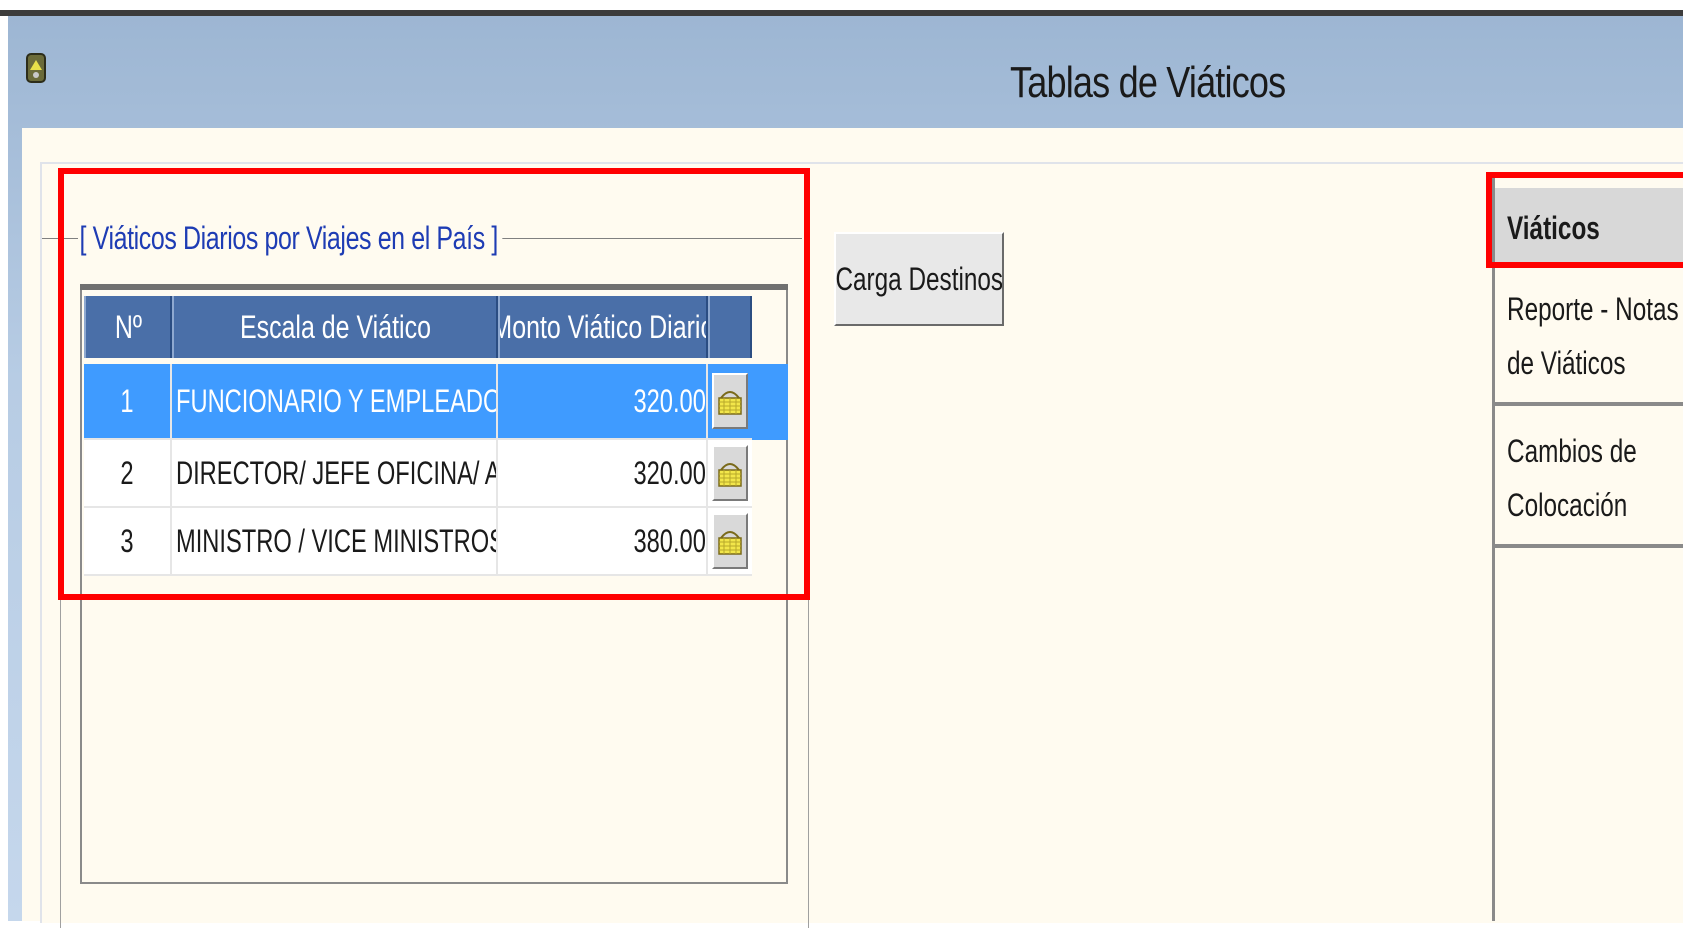  I want to click on column-header-monto-label: Monto Viático Diario, so click(603, 326).